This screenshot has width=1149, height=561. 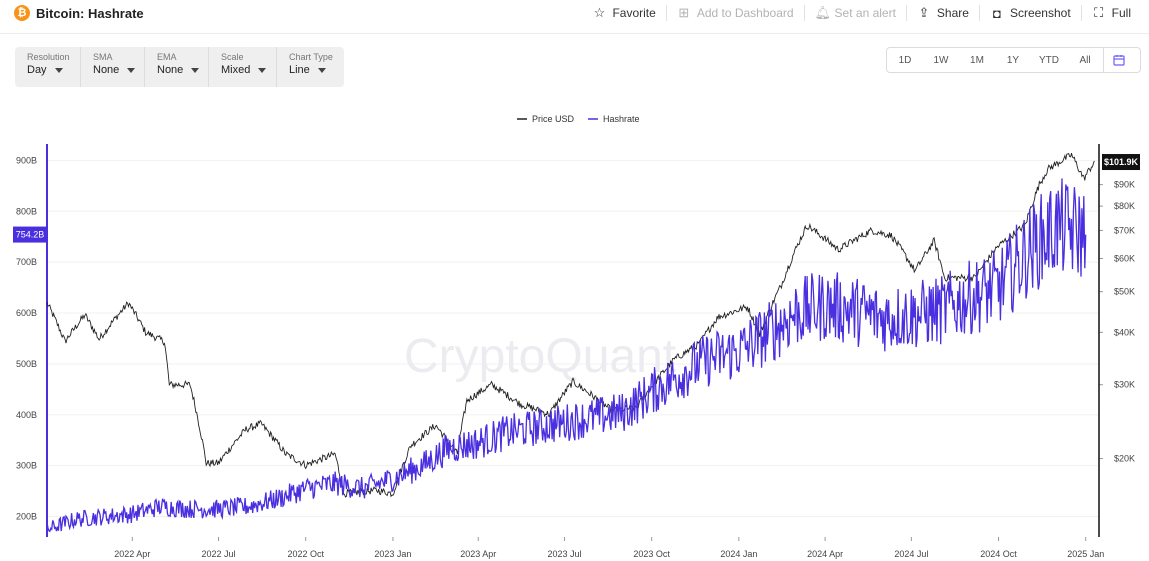 I want to click on y-left-tick-label: 400B, so click(x=26, y=415).